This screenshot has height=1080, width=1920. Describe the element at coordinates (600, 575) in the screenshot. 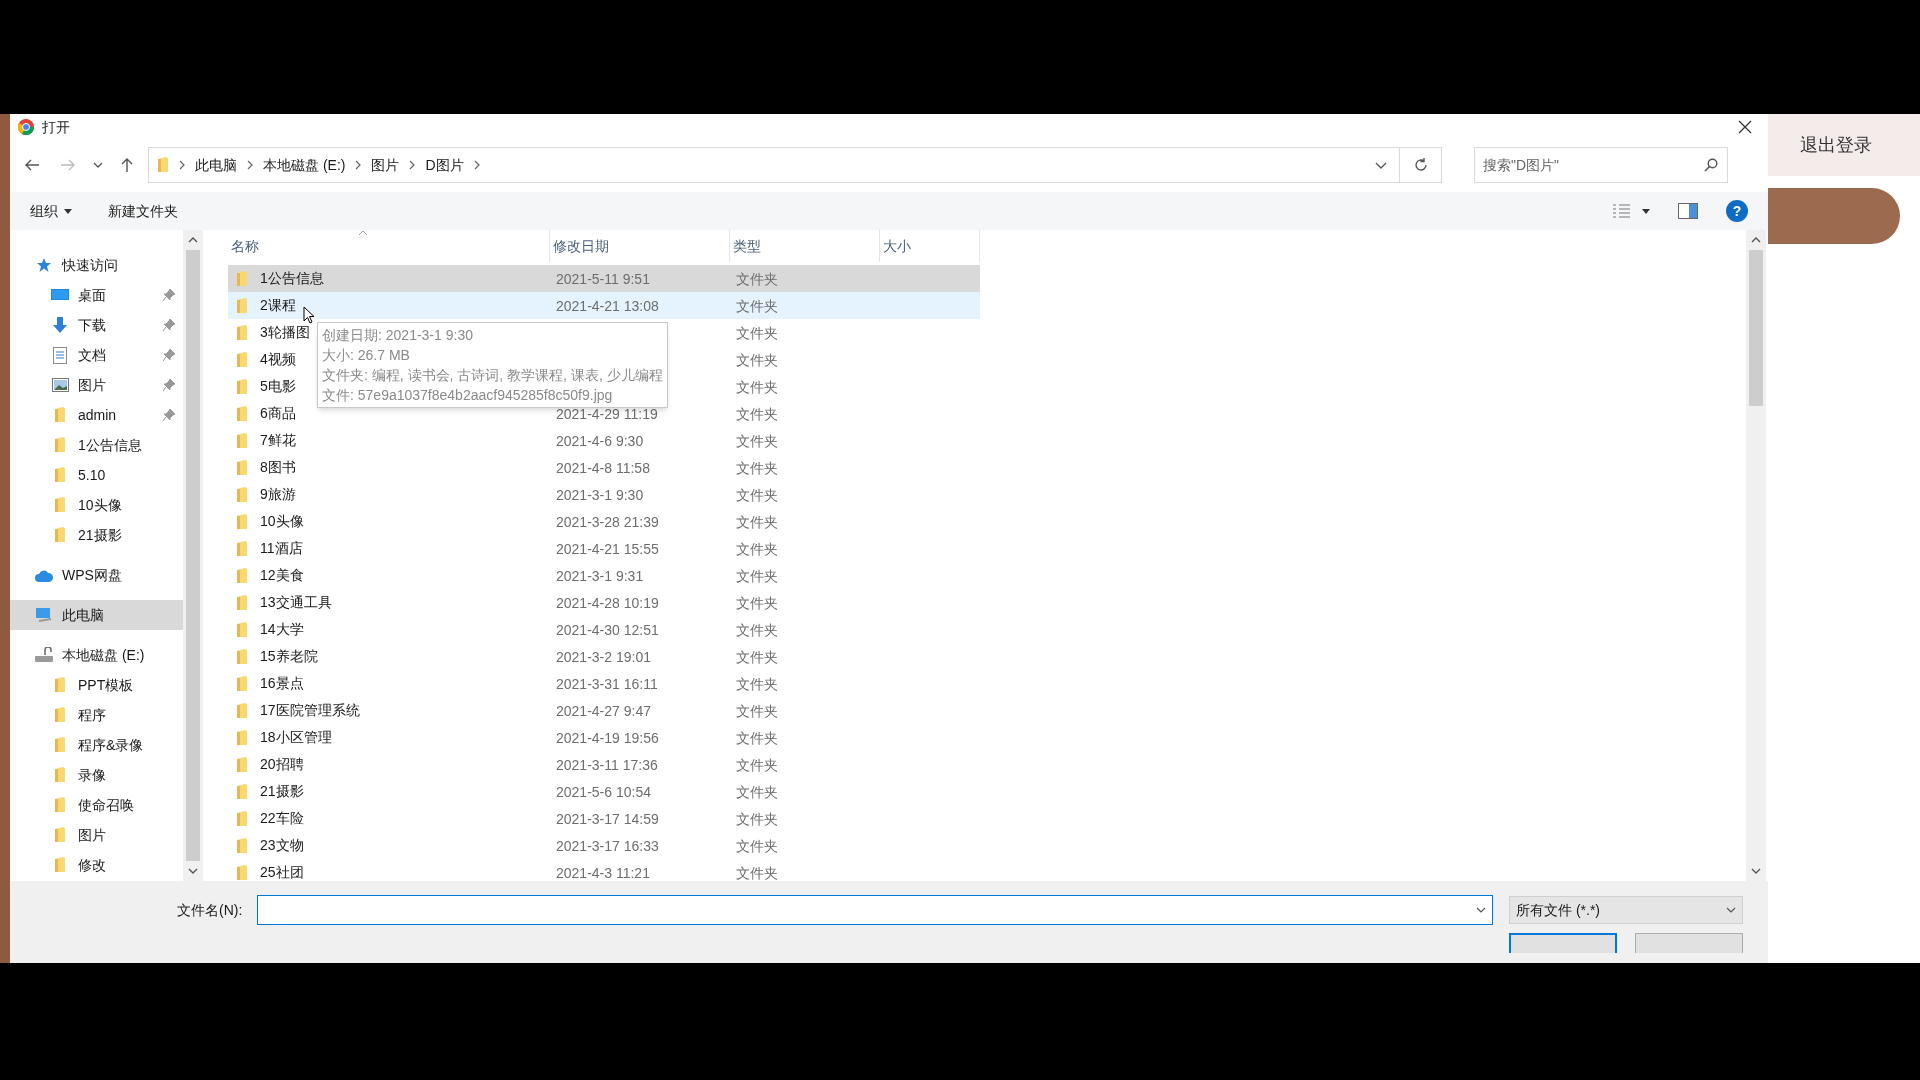

I see `modified-date: 2021-3-1 9:31` at that location.